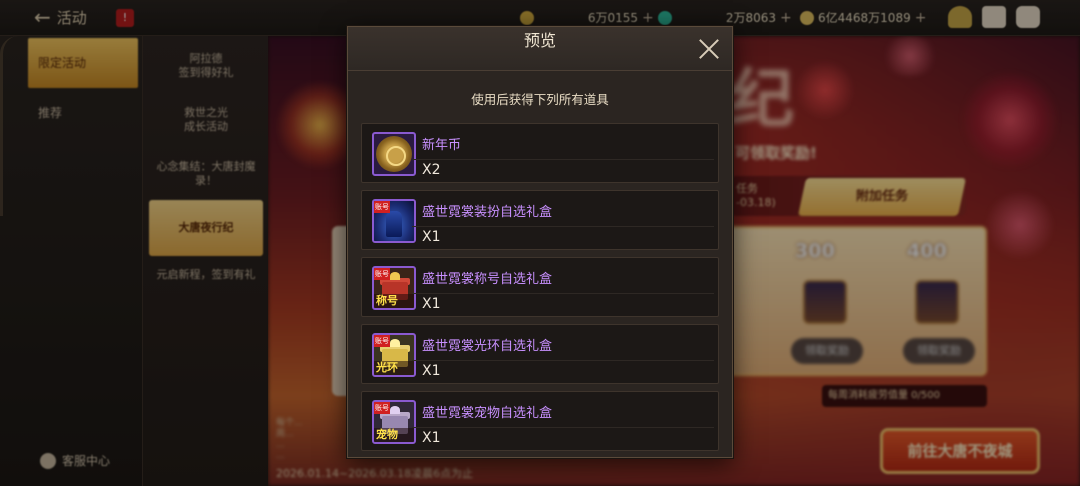 The image size is (1080, 486). Describe the element at coordinates (394, 368) in the screenshot. I see `item-type-tag: 光环` at that location.